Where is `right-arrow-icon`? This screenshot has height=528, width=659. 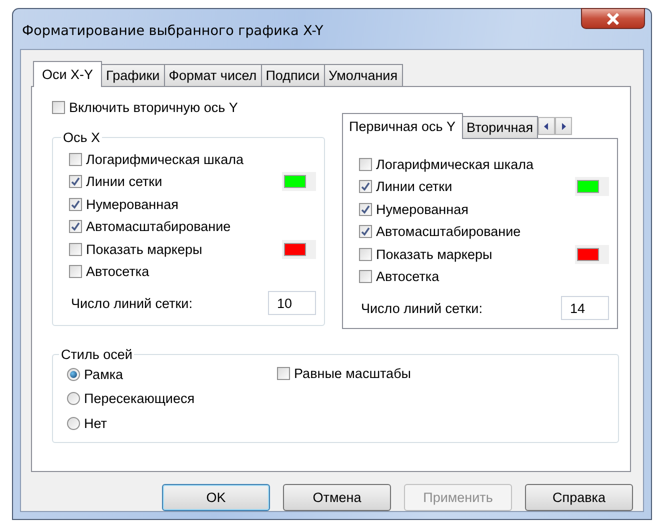
right-arrow-icon is located at coordinates (563, 126).